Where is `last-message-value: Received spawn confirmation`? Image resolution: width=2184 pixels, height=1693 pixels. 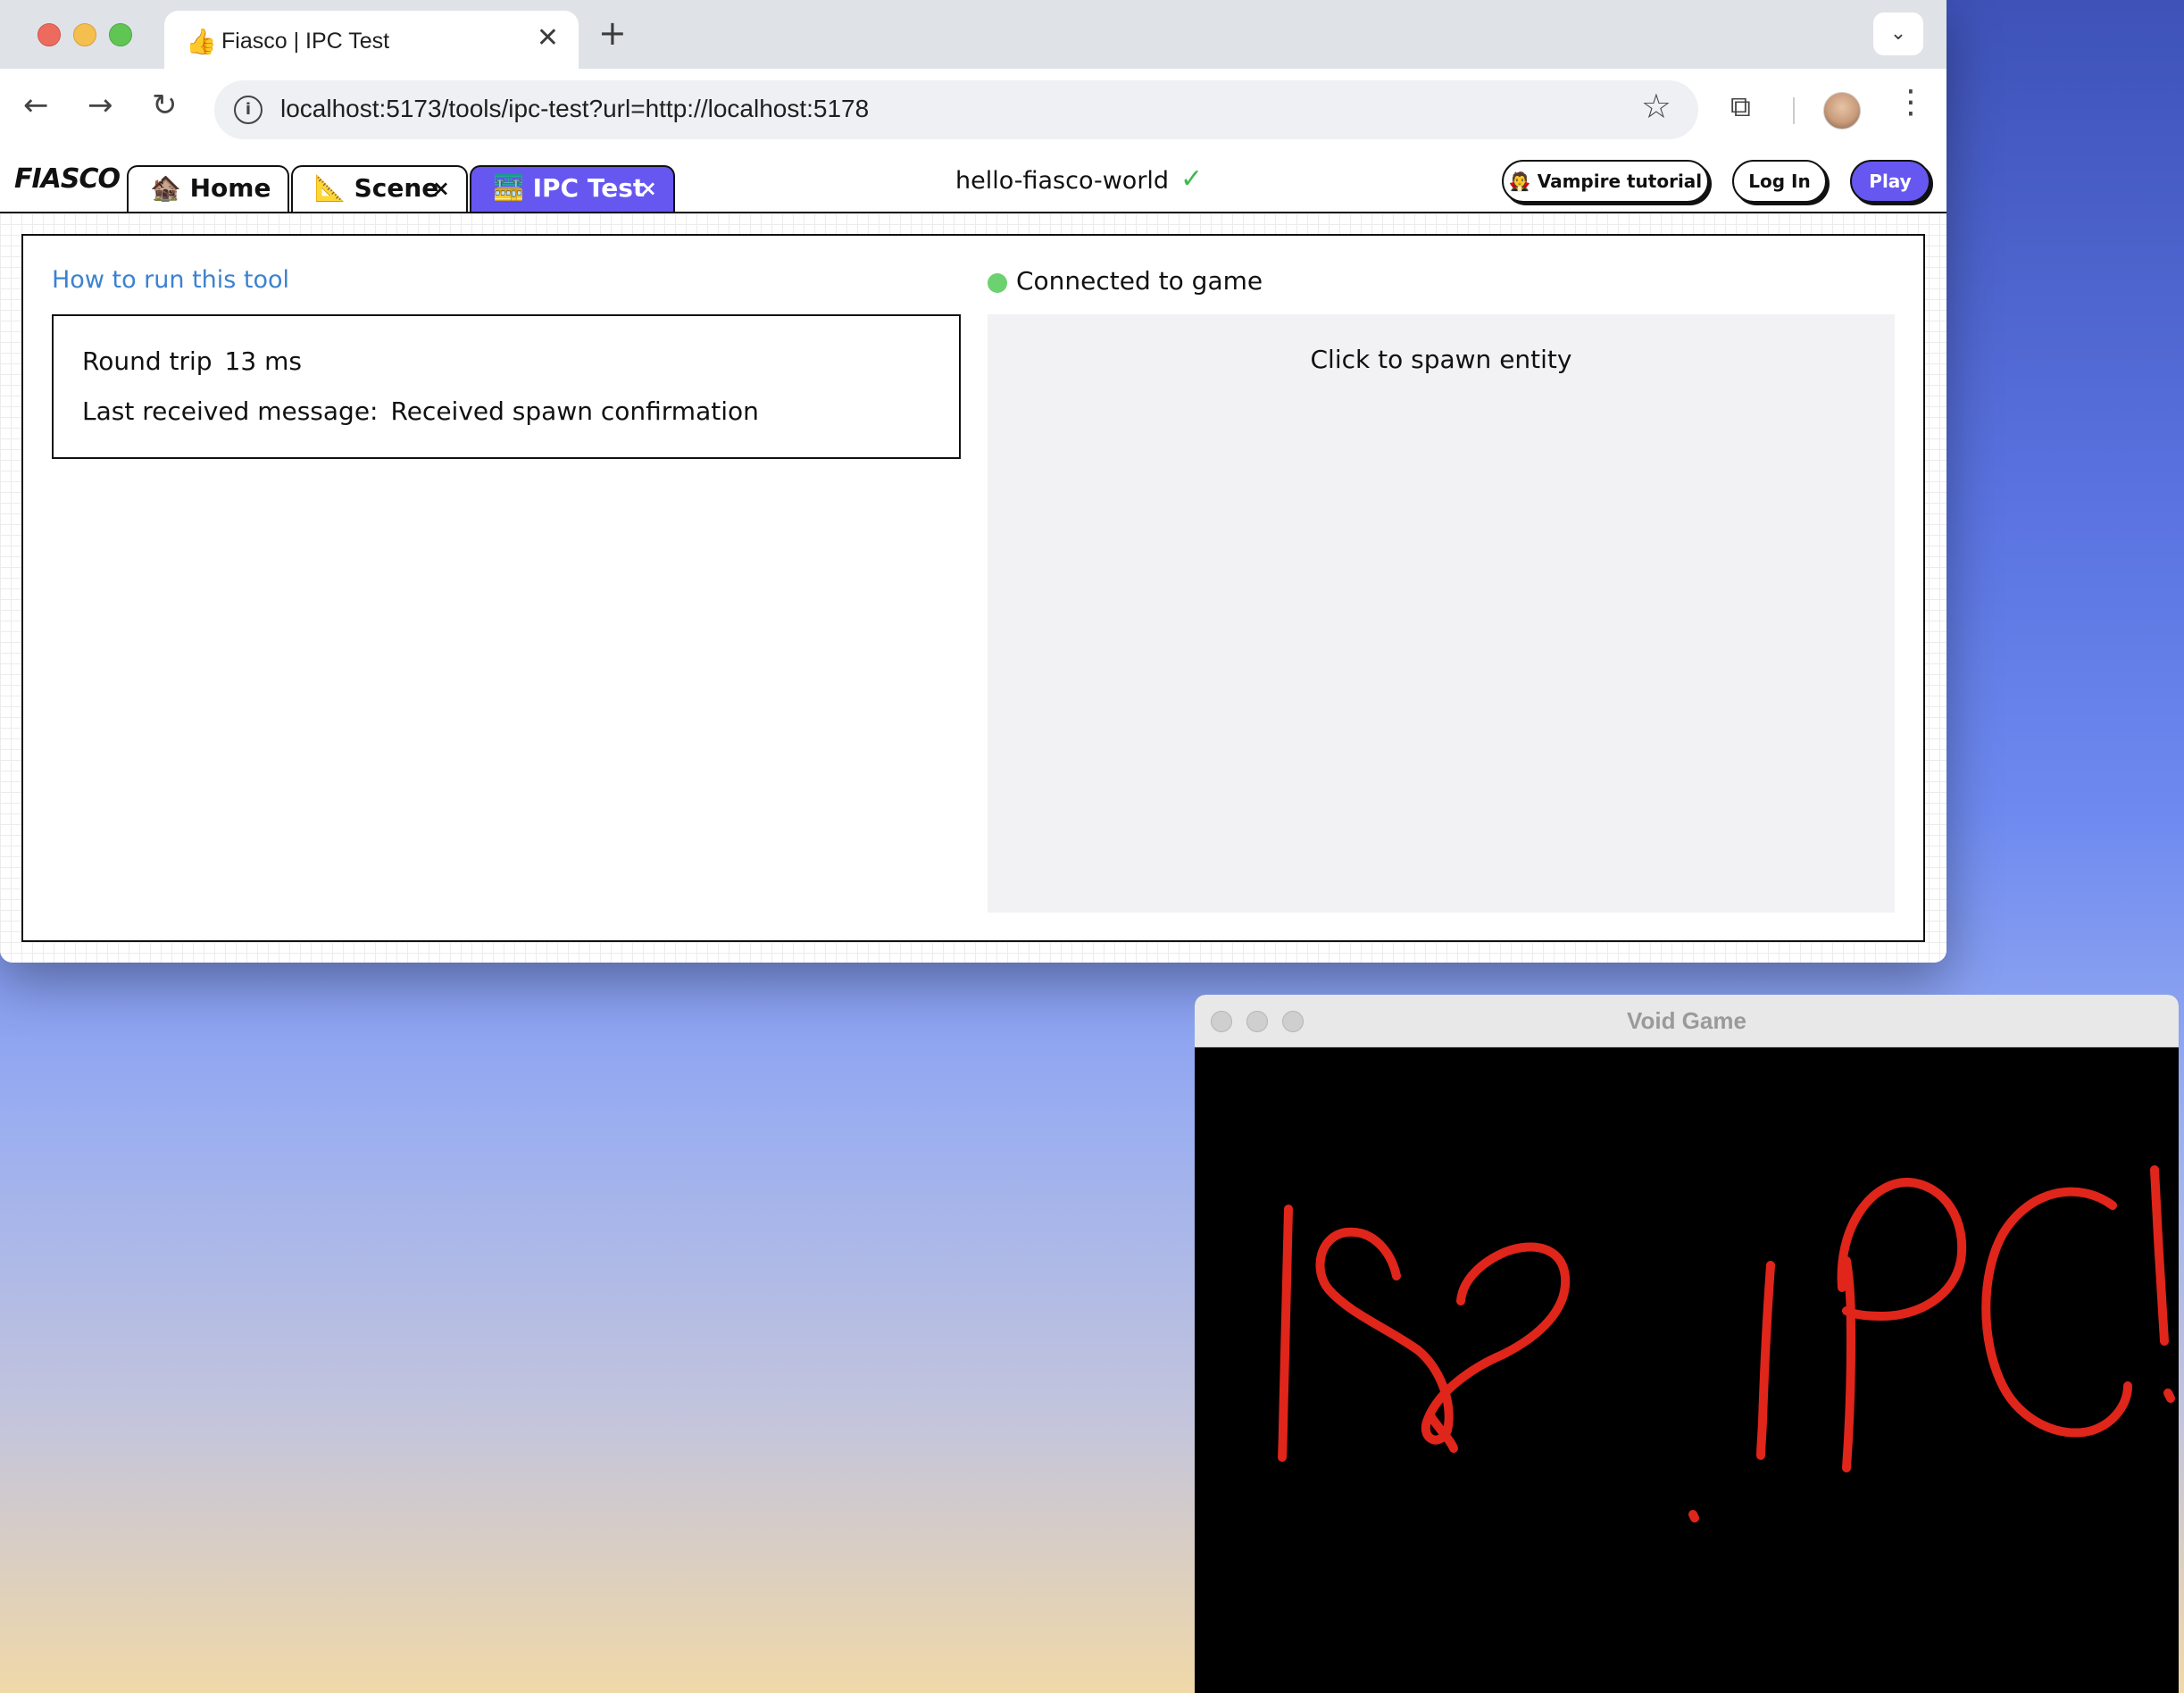
last-message-value: Received spawn confirmation is located at coordinates (574, 411).